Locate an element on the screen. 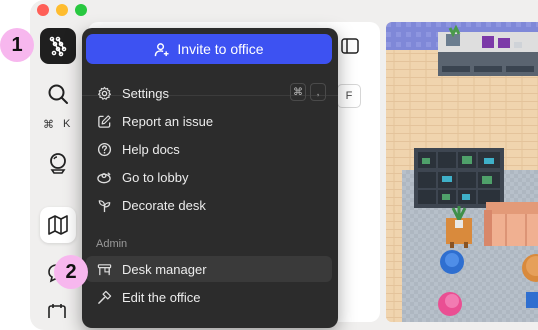 Image resolution: width=538 pixels, height=330 pixels. step-badge-2: 2 is located at coordinates (71, 272).